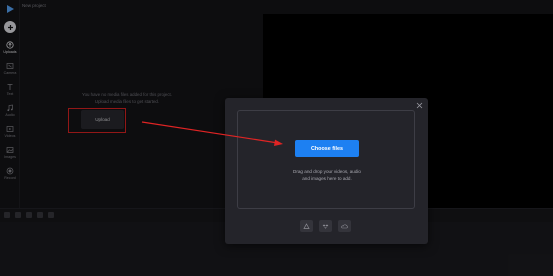 The height and width of the screenshot is (276, 553). What do you see at coordinates (18, 215) in the screenshot?
I see `redo-icon` at bounding box center [18, 215].